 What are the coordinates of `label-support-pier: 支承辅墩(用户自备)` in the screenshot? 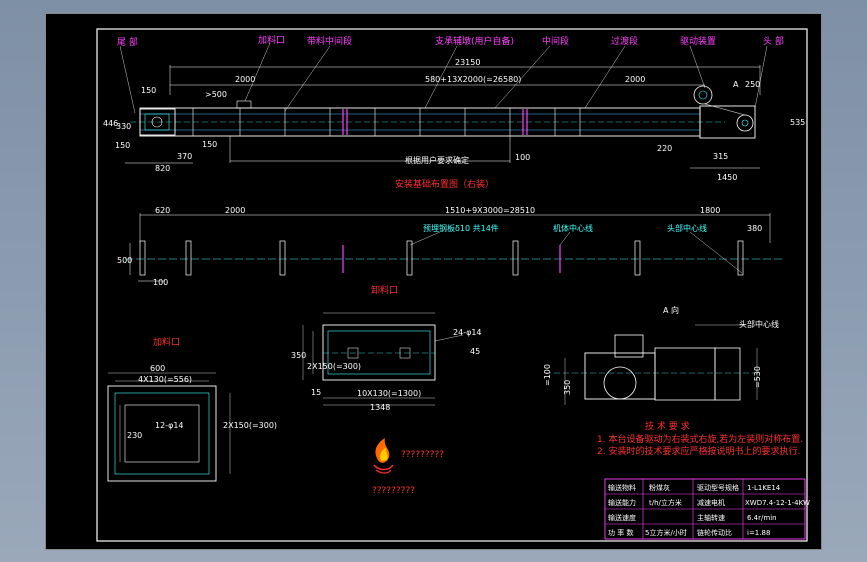 It's located at (474, 41).